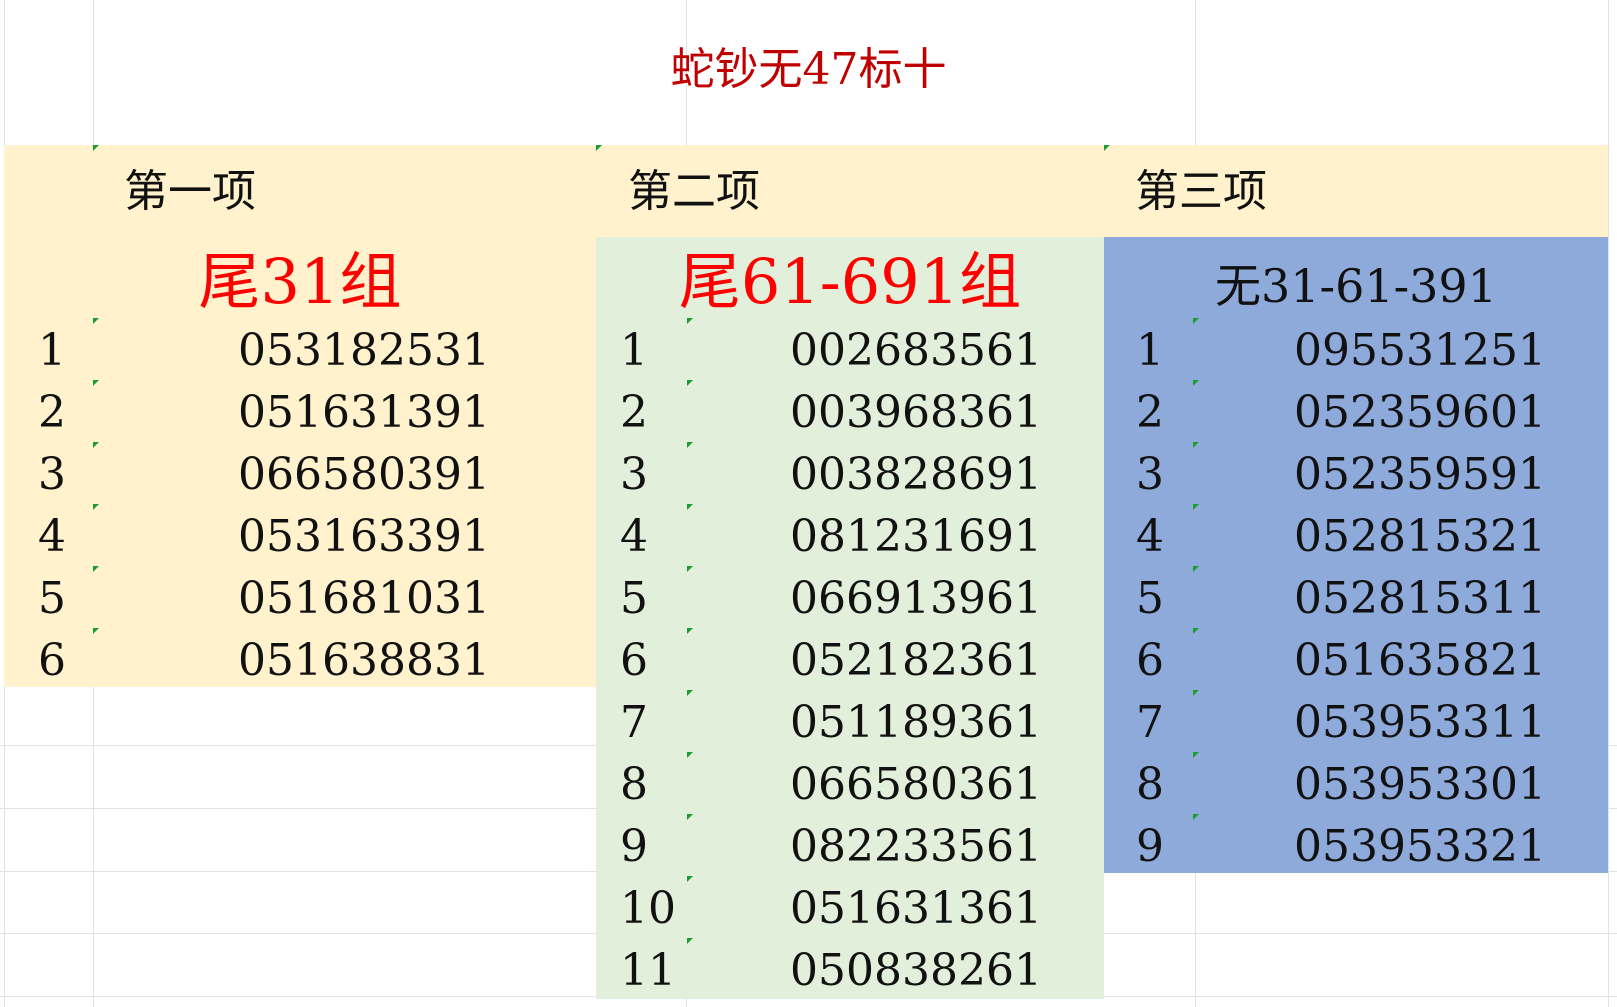  What do you see at coordinates (1420, 475) in the screenshot?
I see `row-value: 052359591` at bounding box center [1420, 475].